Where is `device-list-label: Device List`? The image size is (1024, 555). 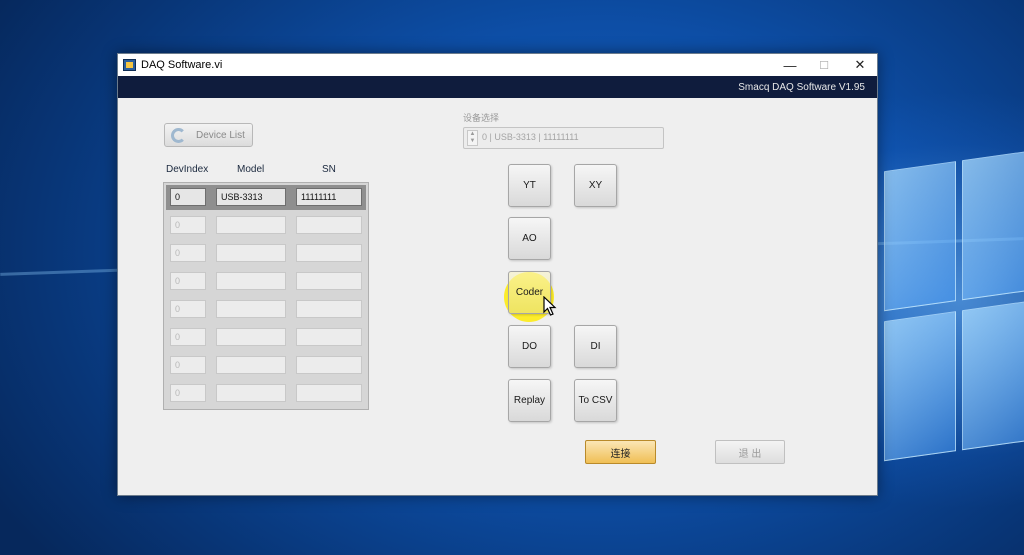 device-list-label: Device List is located at coordinates (220, 135).